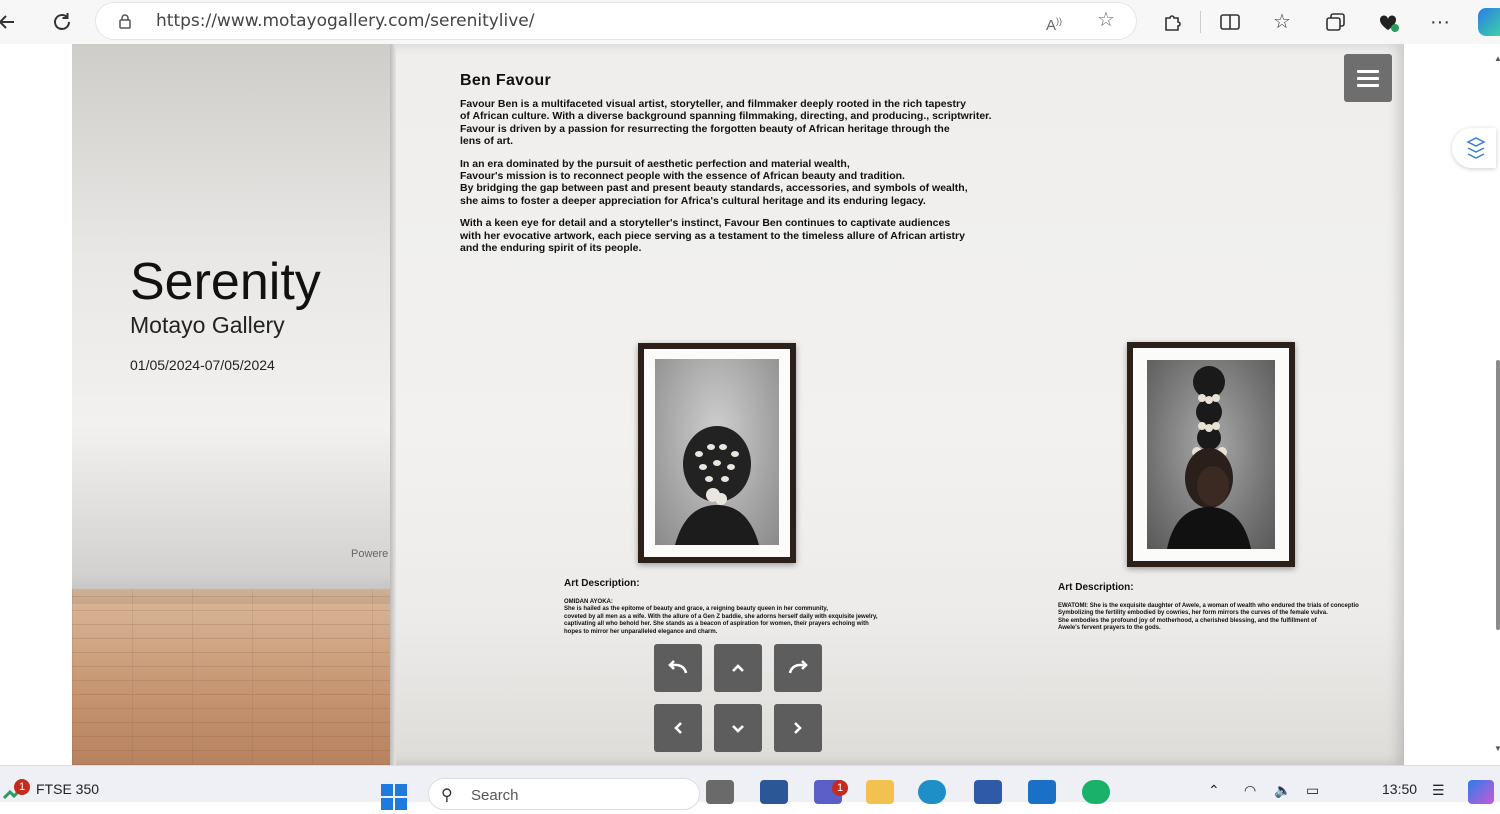  I want to click on collections-icon, so click(1336, 22).